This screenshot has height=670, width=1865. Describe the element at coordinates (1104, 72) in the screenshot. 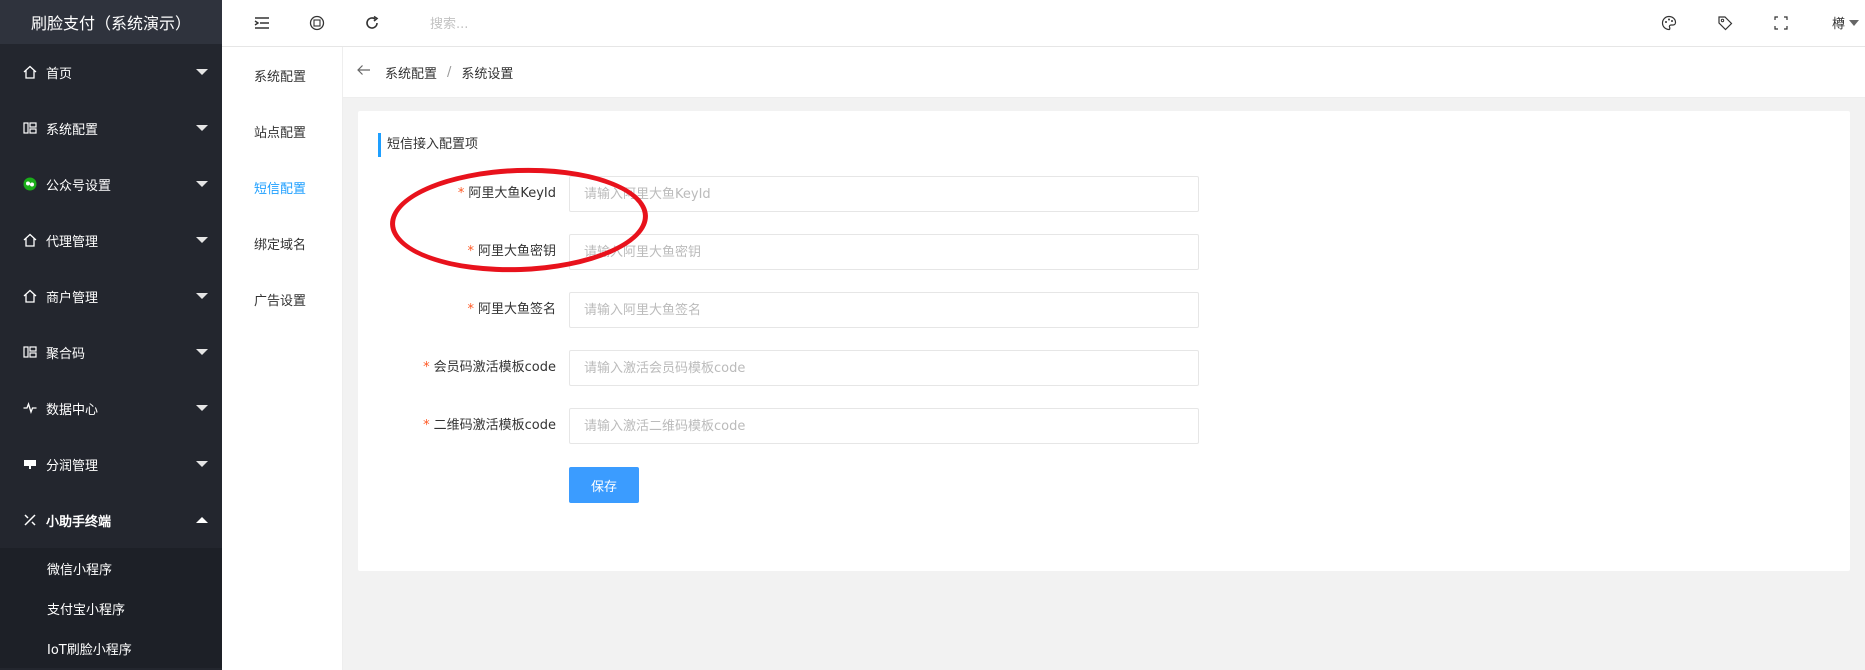

I see `breadcrumb: 系统配置 / 系统设置` at that location.